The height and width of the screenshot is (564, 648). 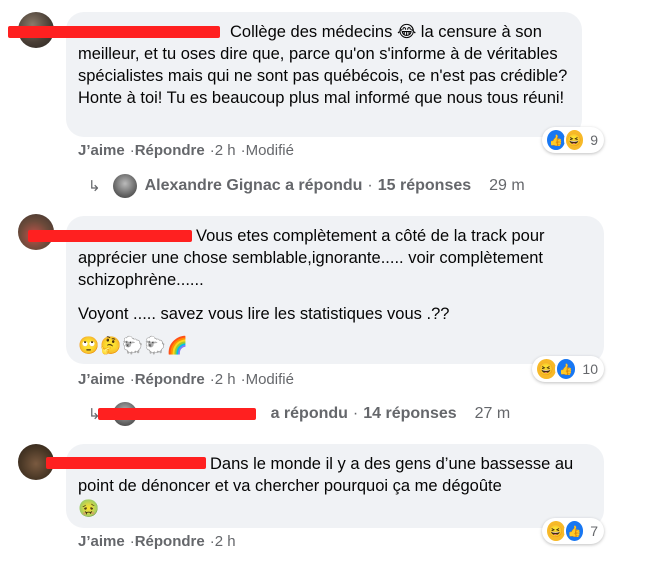 What do you see at coordinates (594, 531) in the screenshot?
I see `reaction-count: 7` at bounding box center [594, 531].